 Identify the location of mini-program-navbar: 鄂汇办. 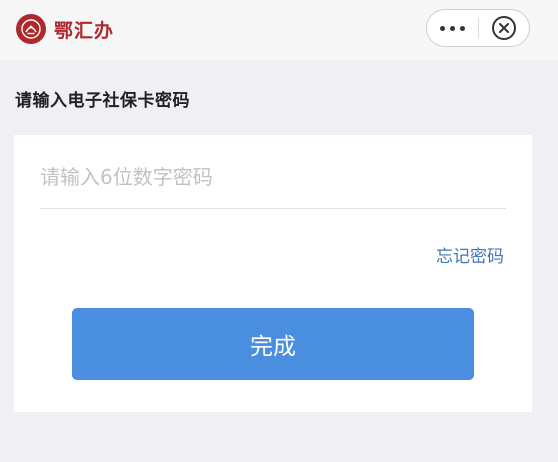
(279, 30).